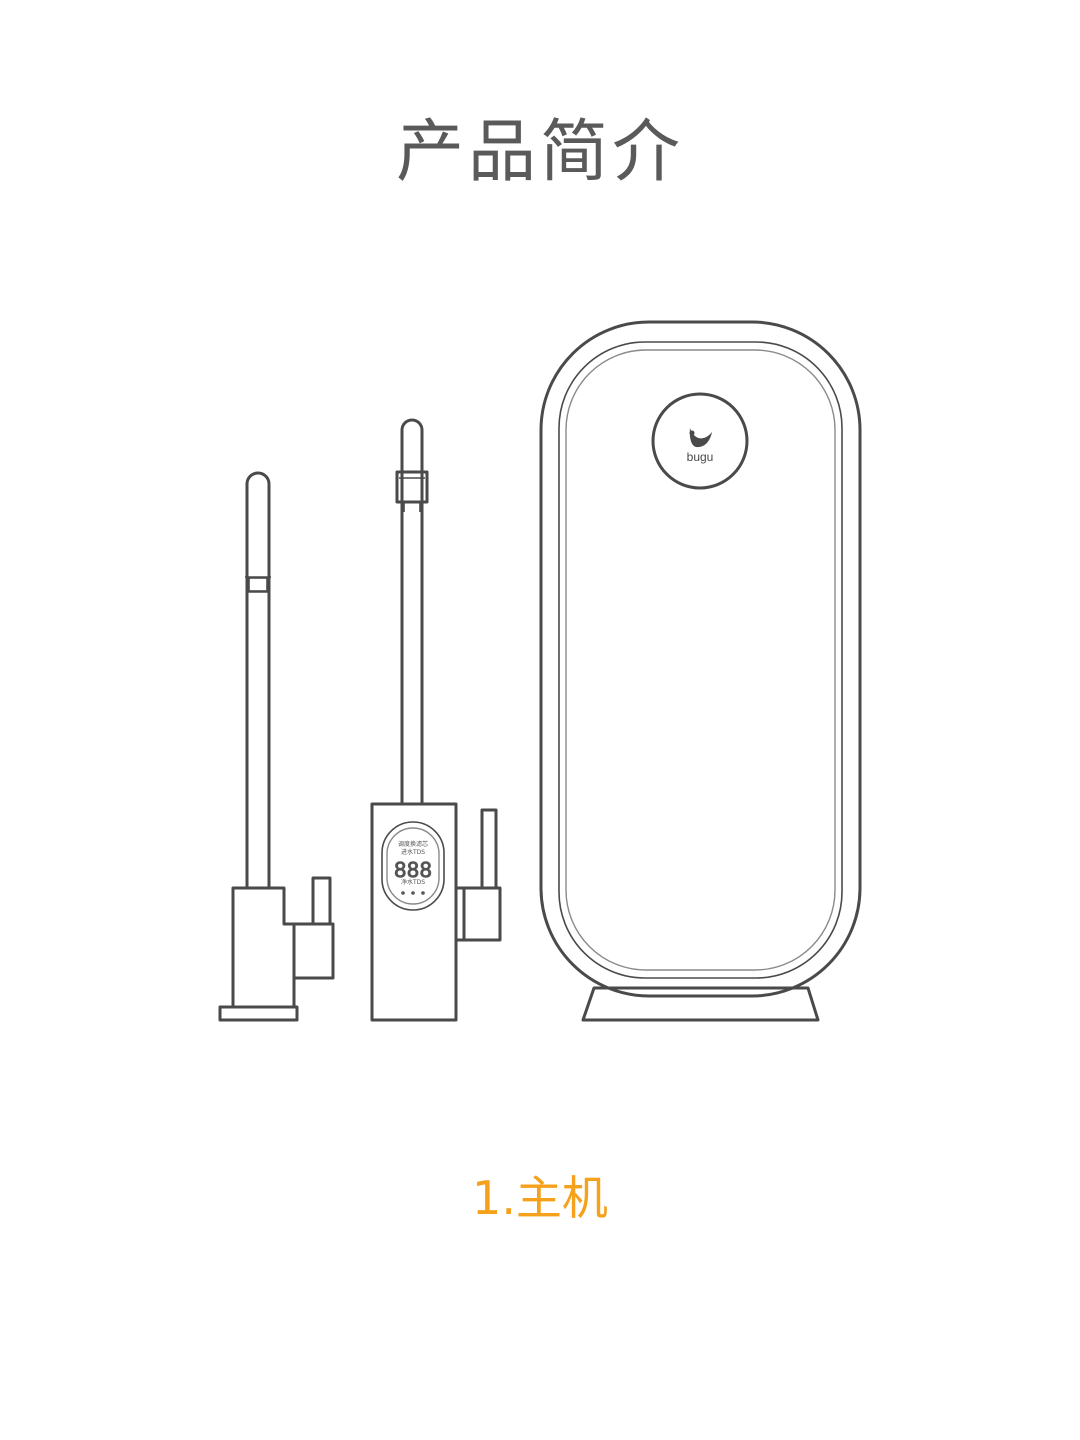 This screenshot has height=1440, width=1080. Describe the element at coordinates (413, 882) in the screenshot. I see `faucet-display-line3: 净水TDS` at that location.